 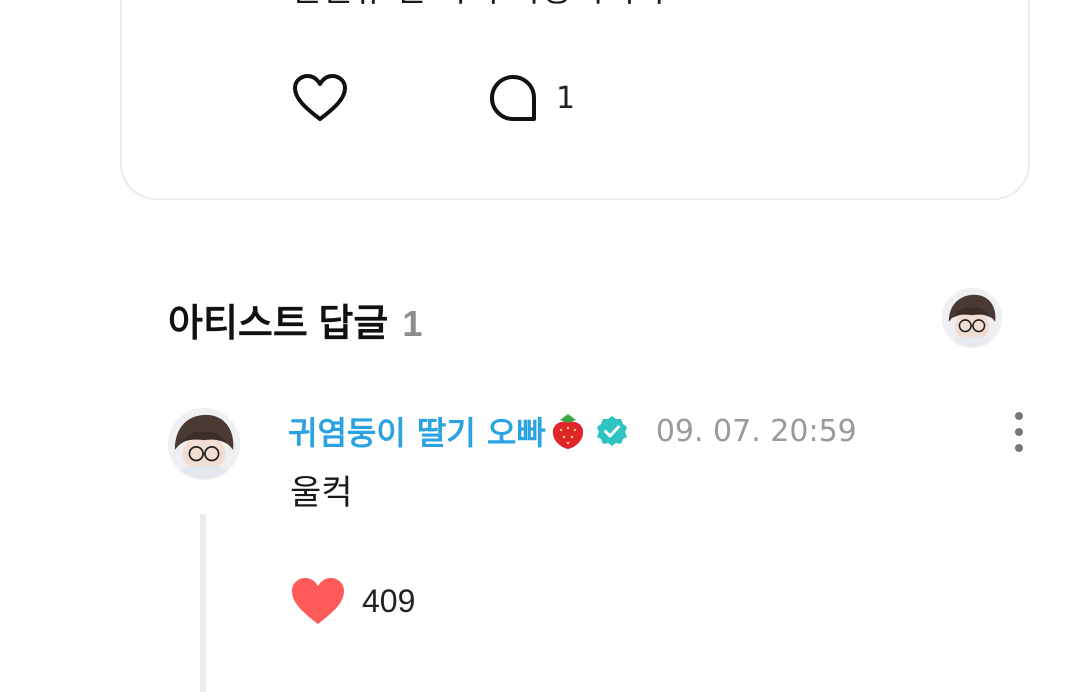 I want to click on post-comment-button: 1, so click(x=531, y=98).